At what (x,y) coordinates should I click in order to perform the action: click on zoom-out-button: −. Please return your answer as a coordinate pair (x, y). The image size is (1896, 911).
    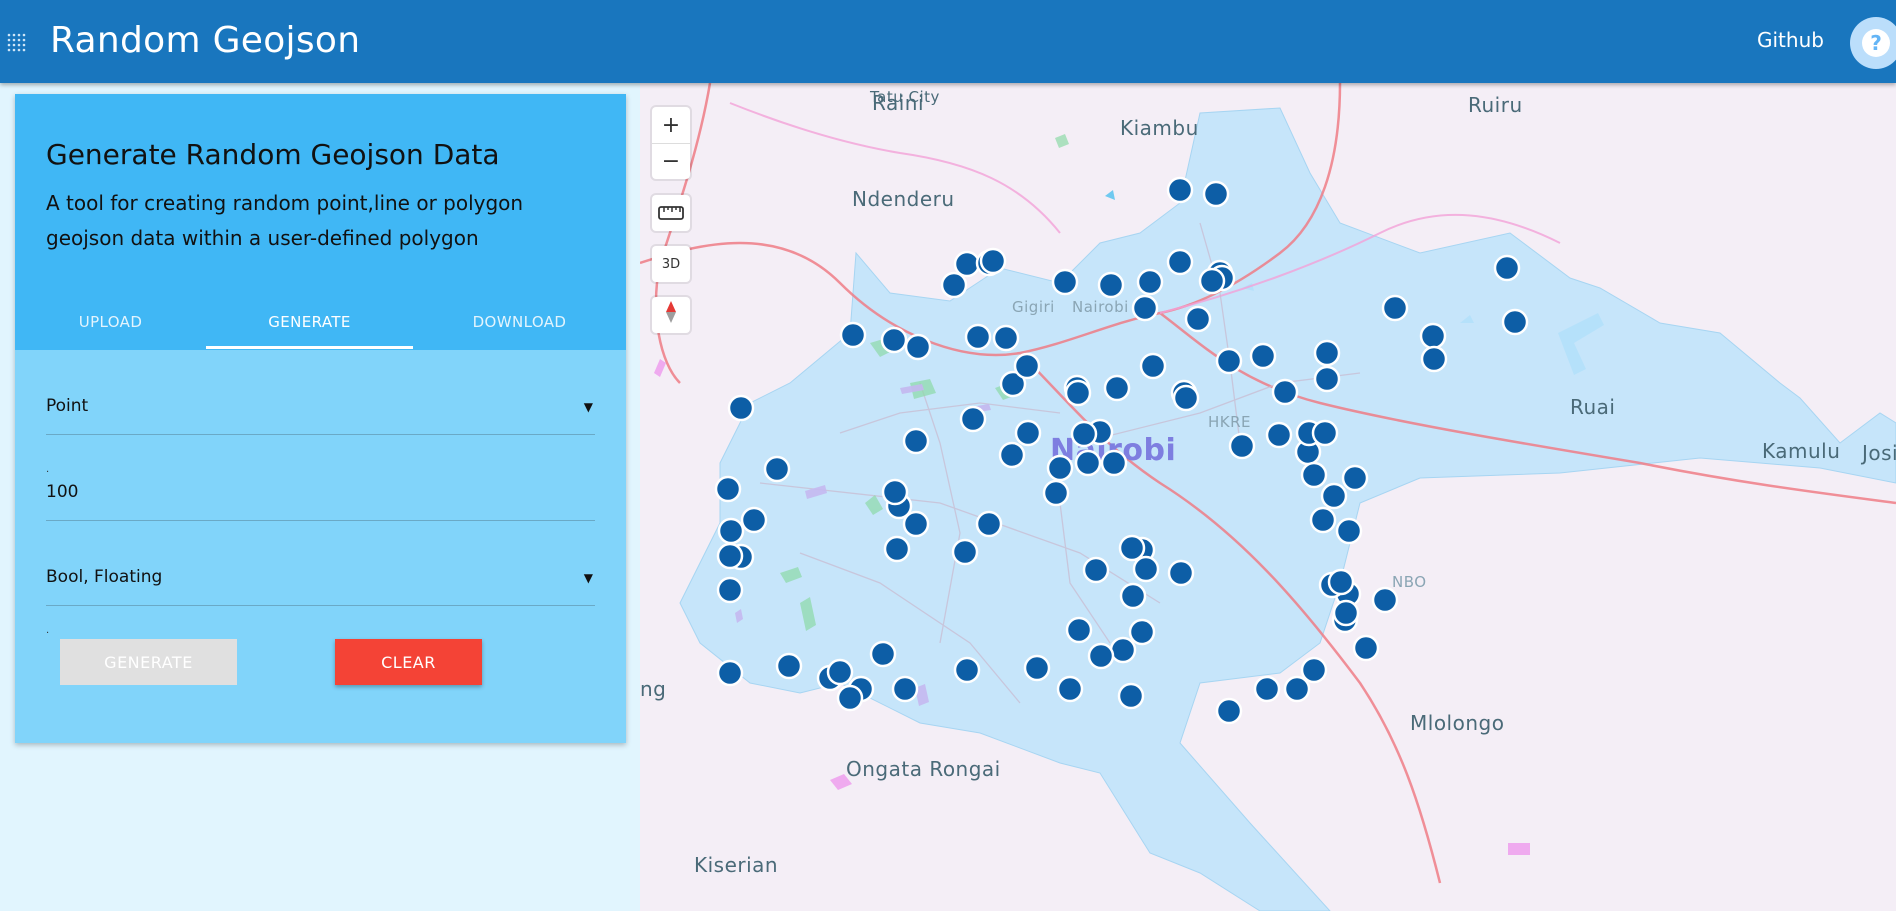
    Looking at the image, I should click on (671, 161).